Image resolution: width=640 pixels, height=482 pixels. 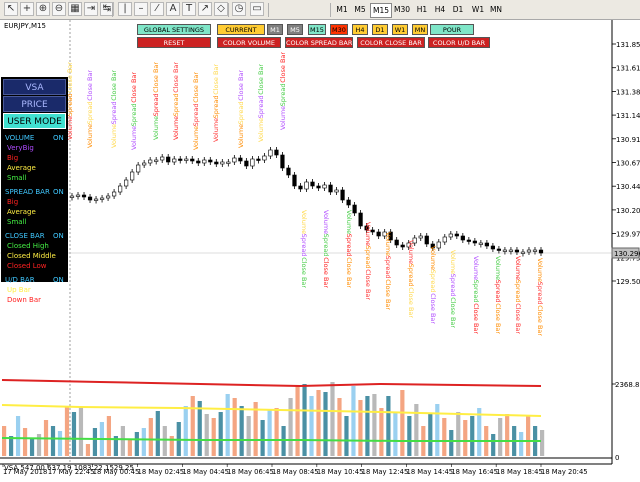 What do you see at coordinates (381, 10) in the screenshot?
I see `timeframe-m15: M15` at bounding box center [381, 10].